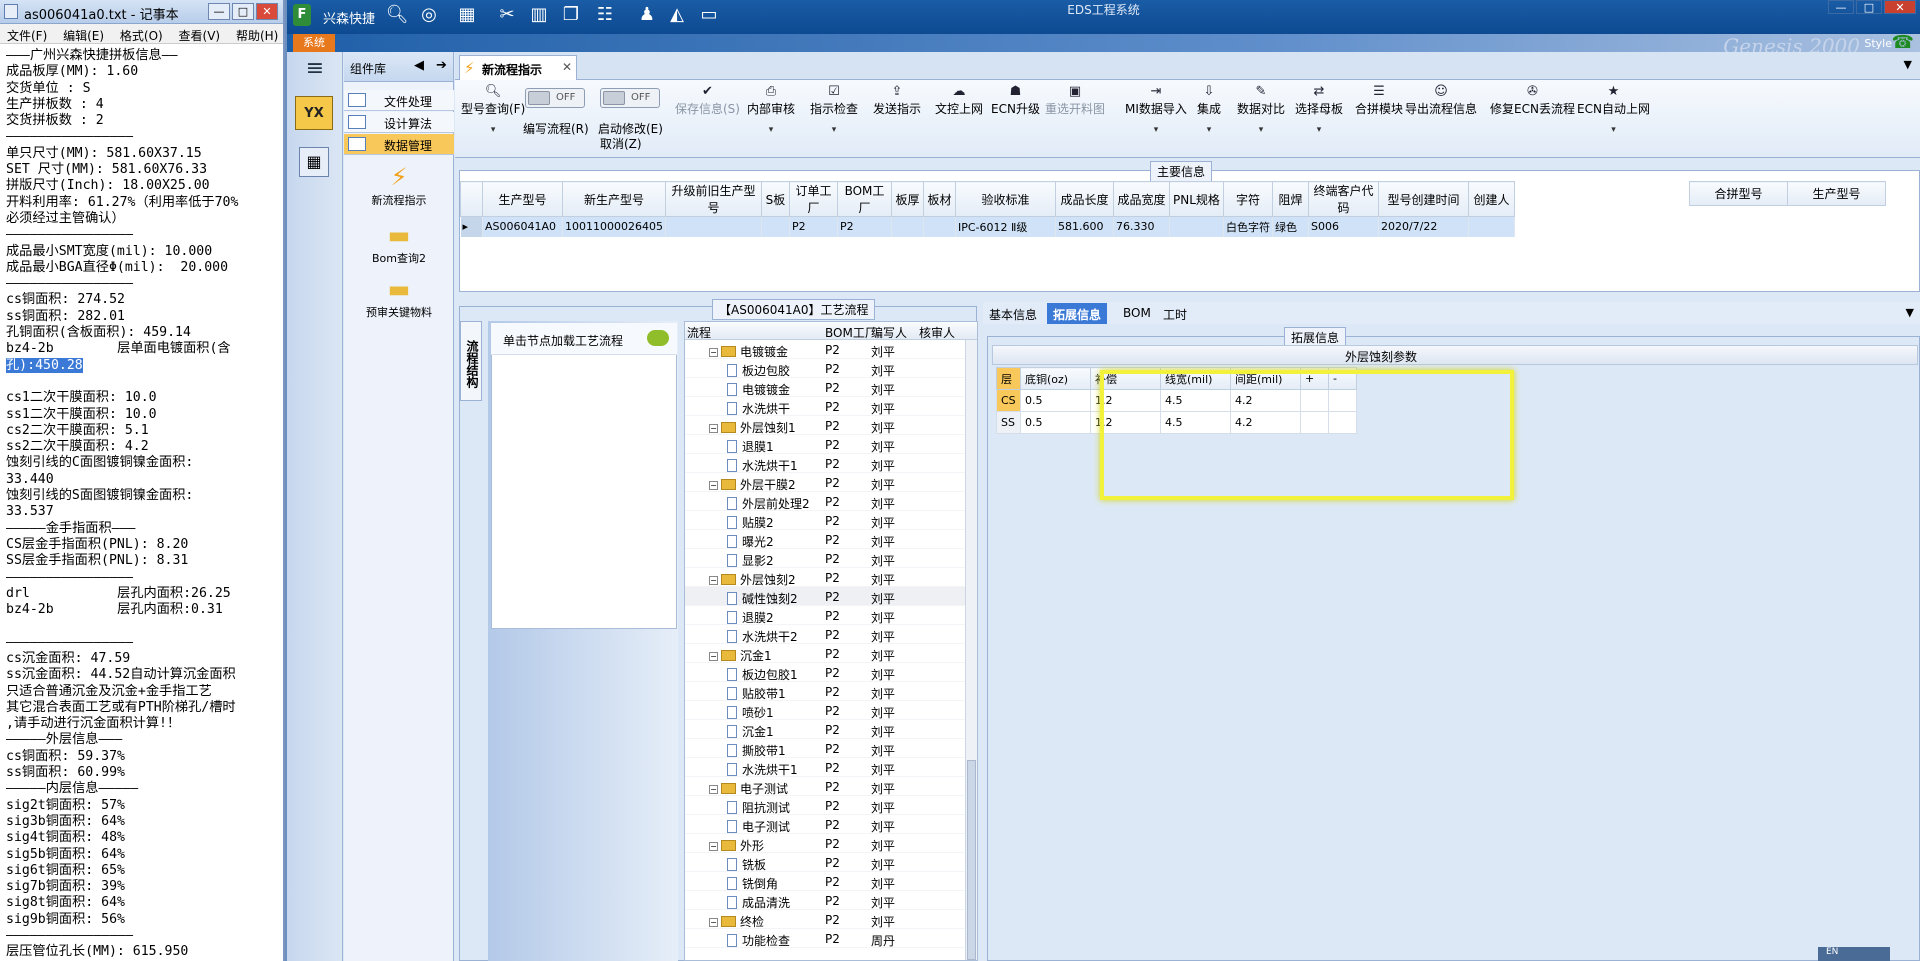 The height and width of the screenshot is (961, 1920). I want to click on tree-row: 沉金1P2刘平已编写, so click(831, 729).